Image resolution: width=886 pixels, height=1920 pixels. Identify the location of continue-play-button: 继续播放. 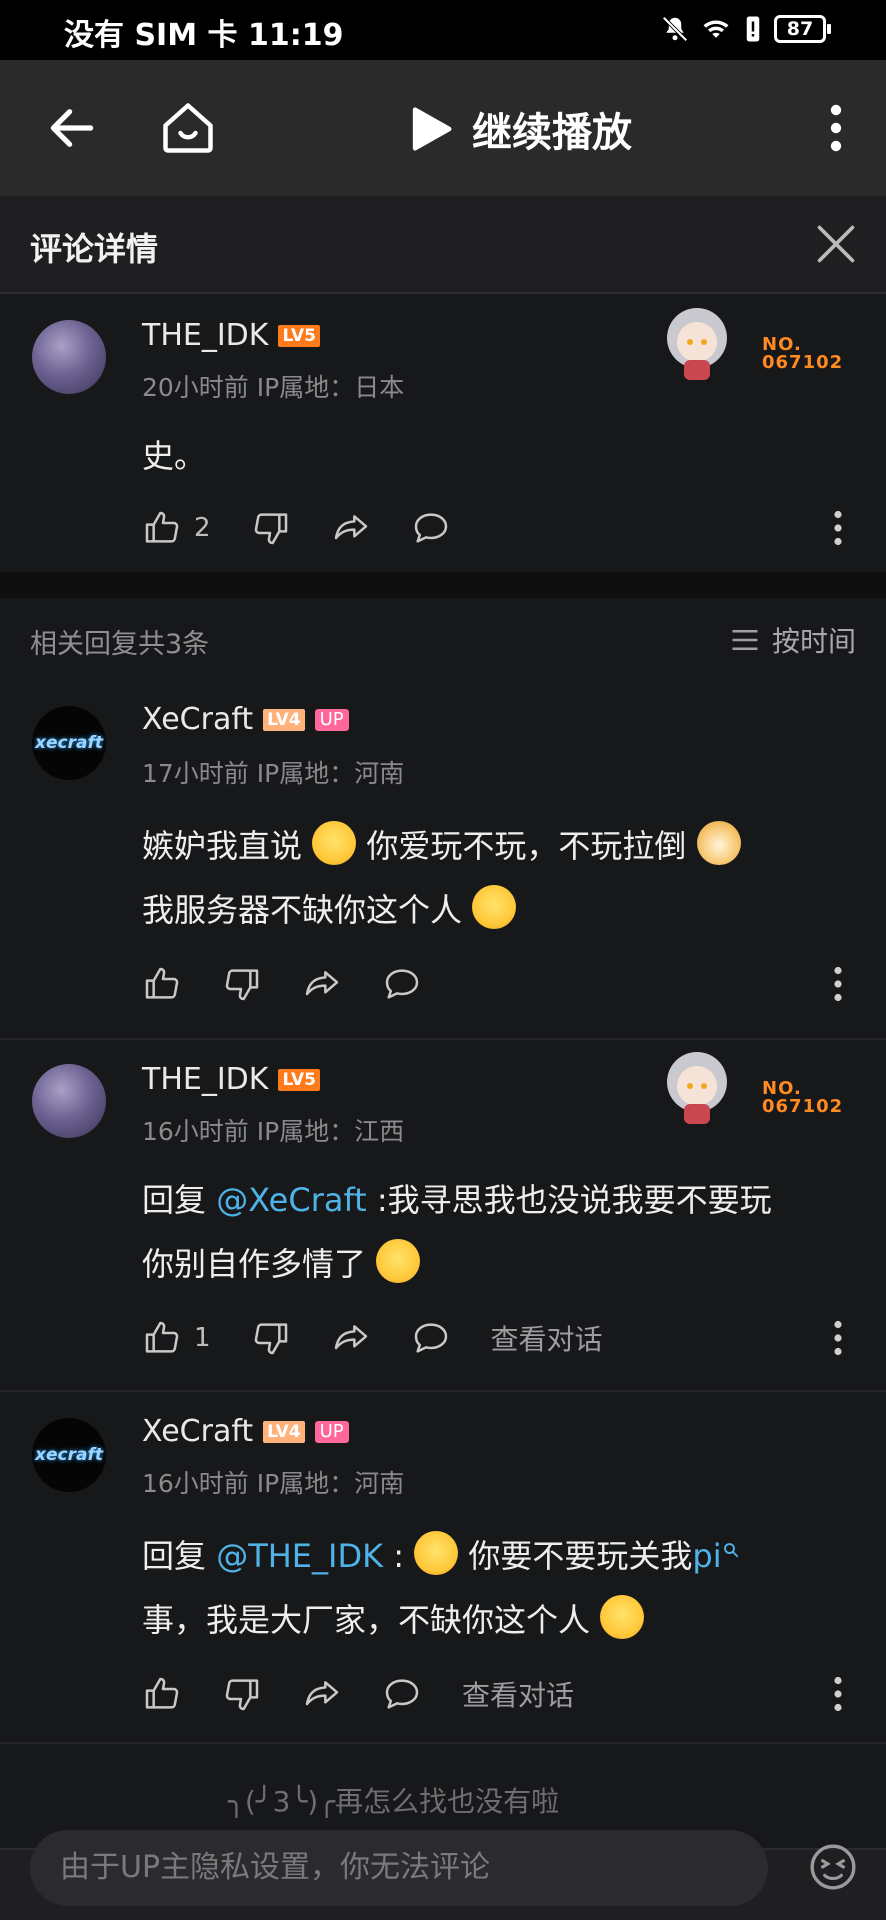
(520, 129).